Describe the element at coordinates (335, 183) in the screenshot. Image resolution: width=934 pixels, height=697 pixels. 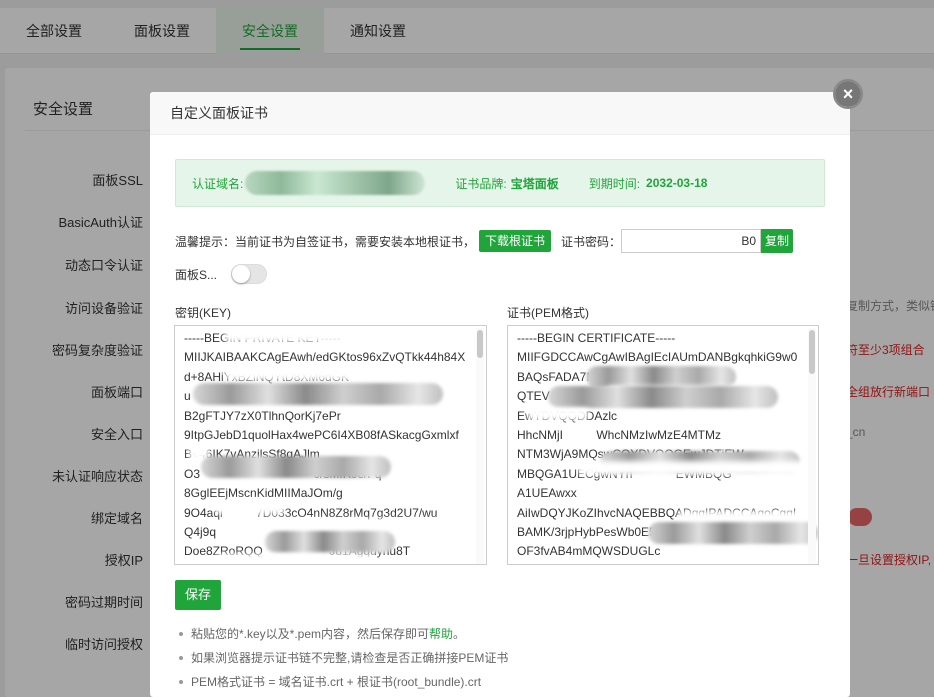
I see `domain-value-redacted` at that location.